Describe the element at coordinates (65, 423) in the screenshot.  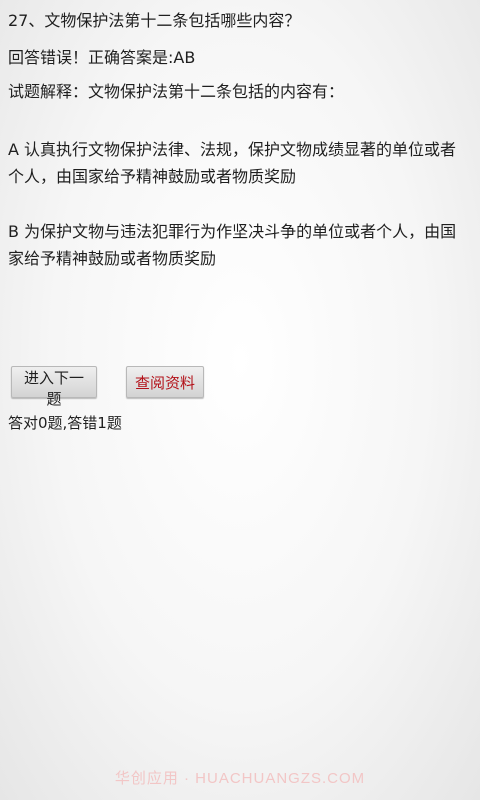
I see `score-summary: 答对0题,答错1题` at that location.